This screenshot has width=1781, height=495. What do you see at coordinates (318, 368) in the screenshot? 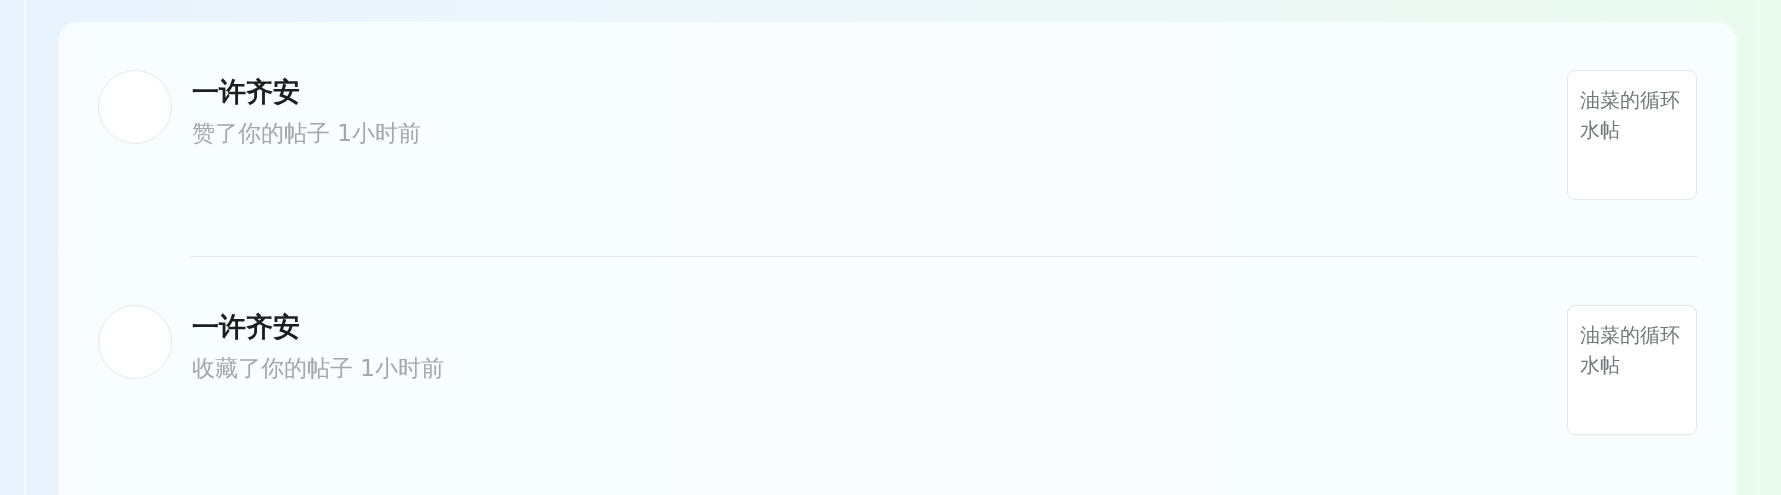
I see `notification-text: 收藏了你的帖子 1小时前` at bounding box center [318, 368].